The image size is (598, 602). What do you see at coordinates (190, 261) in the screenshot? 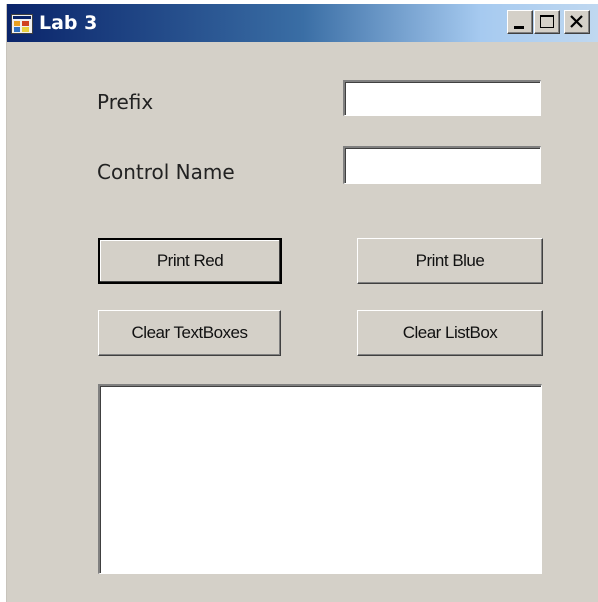
I see `print-red-button: Print Red` at bounding box center [190, 261].